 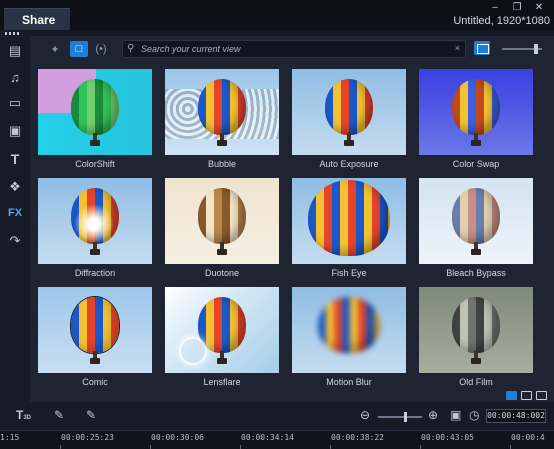 What do you see at coordinates (476, 382) in the screenshot?
I see `effect-label: Old Film` at bounding box center [476, 382].